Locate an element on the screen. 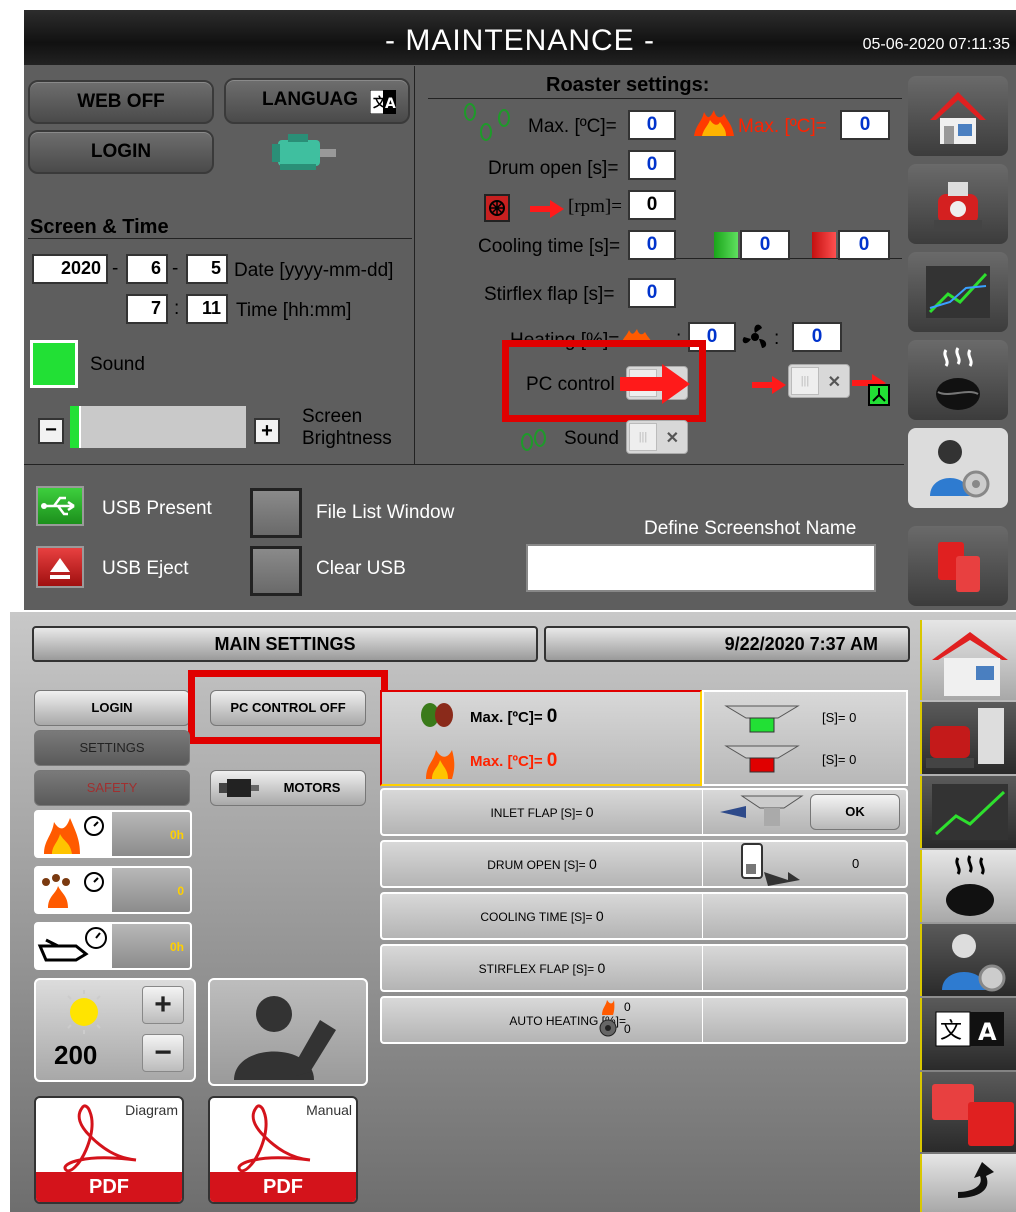  wrench-clock-icon is located at coordinates (74, 946).